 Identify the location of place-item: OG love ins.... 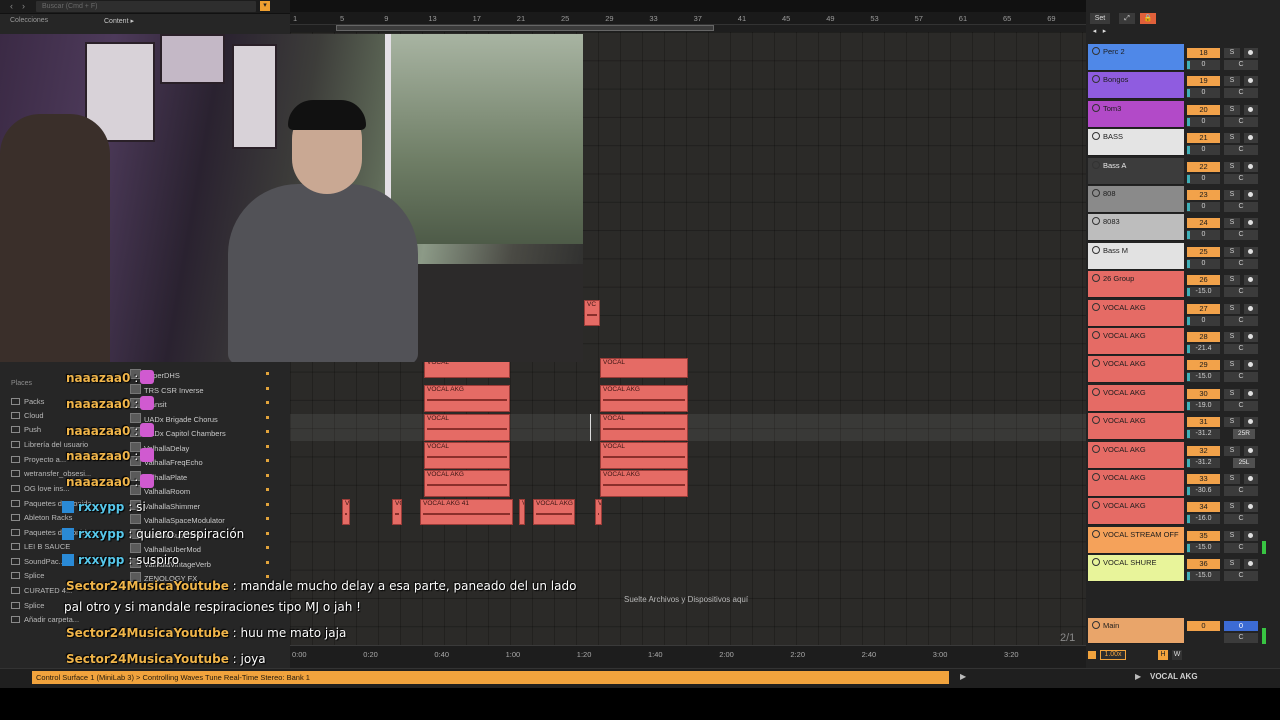
(40, 488).